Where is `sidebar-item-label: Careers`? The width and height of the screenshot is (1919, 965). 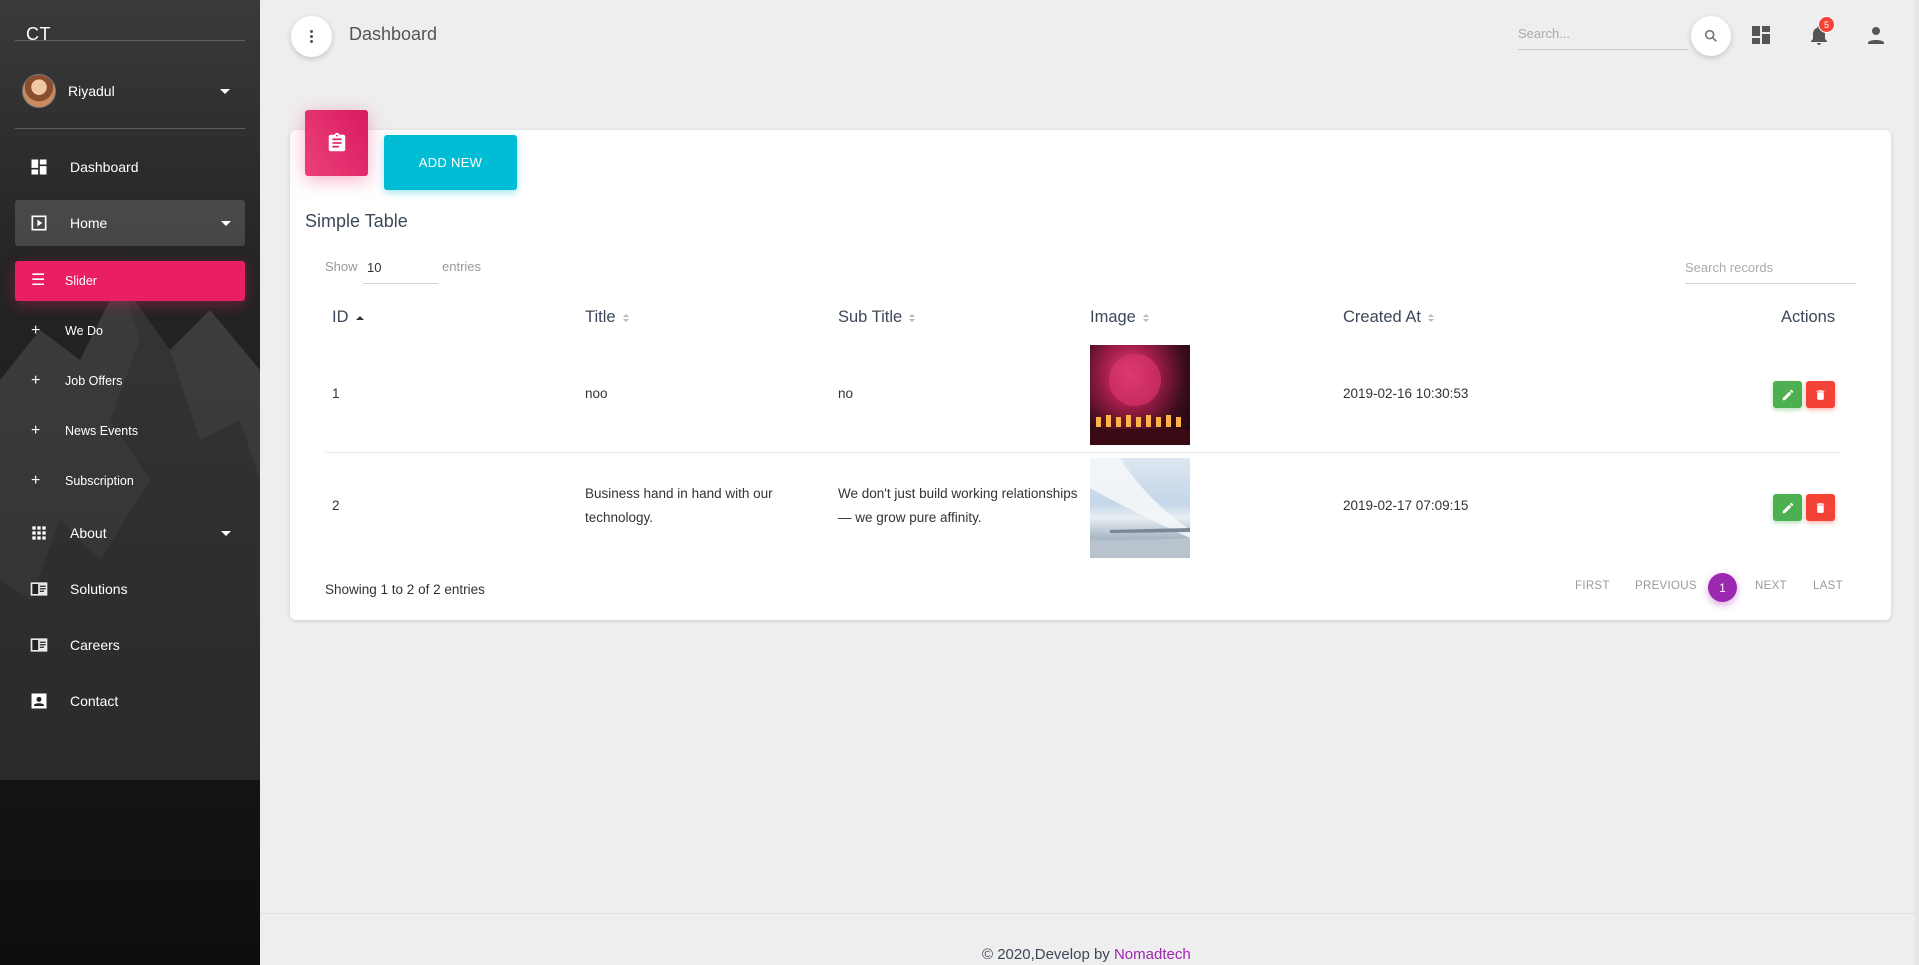
sidebar-item-label: Careers is located at coordinates (95, 645).